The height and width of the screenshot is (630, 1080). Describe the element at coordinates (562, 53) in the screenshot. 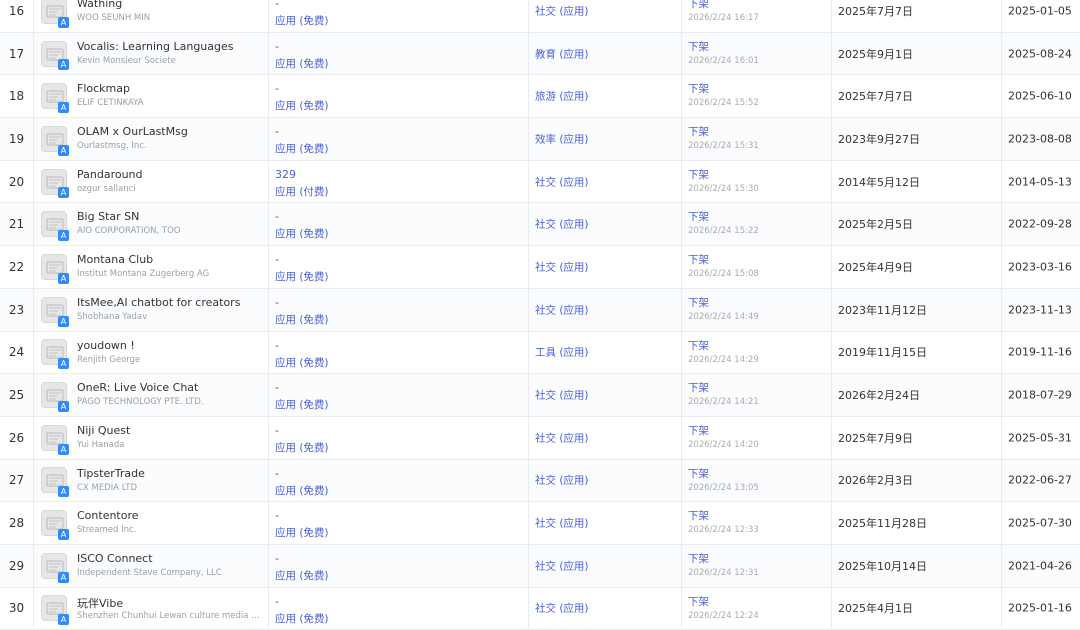

I see `category-link: 教育 (应用)` at that location.